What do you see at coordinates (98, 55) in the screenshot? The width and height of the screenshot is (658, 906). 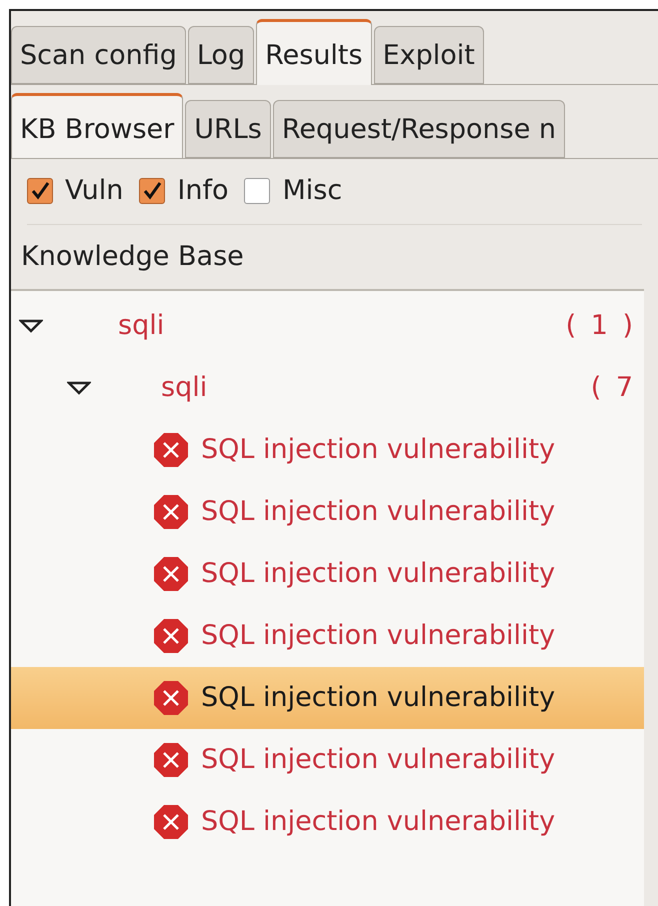 I see `tab: Scan config` at bounding box center [98, 55].